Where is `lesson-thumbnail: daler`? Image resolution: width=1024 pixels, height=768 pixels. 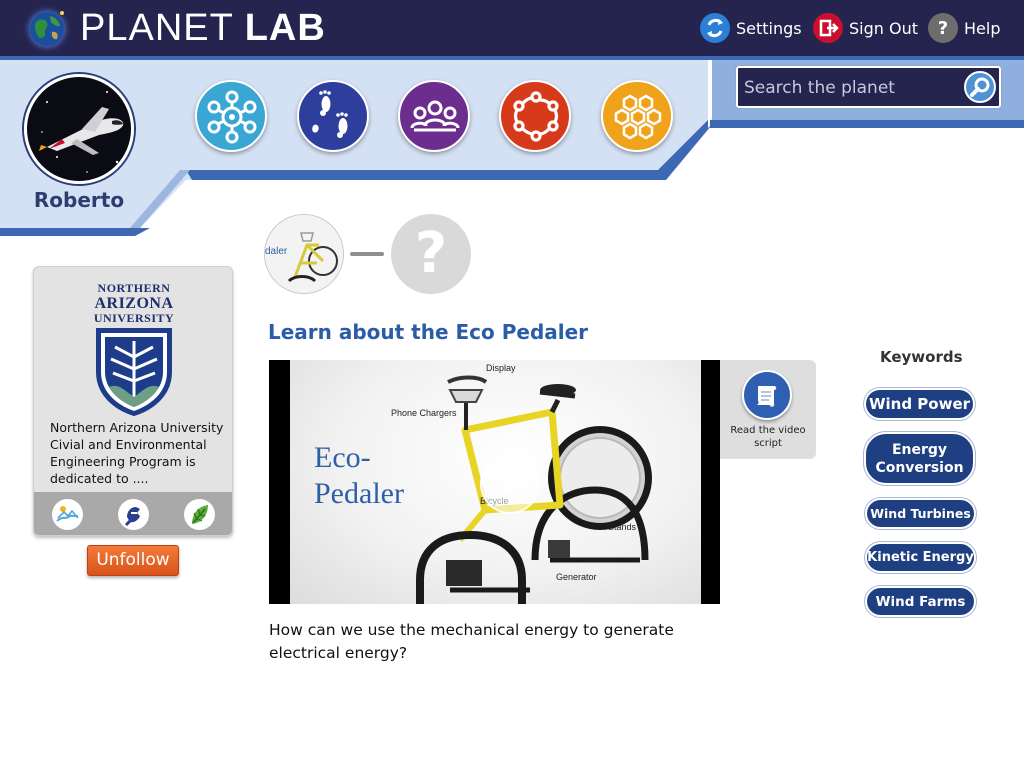 lesson-thumbnail: daler is located at coordinates (304, 254).